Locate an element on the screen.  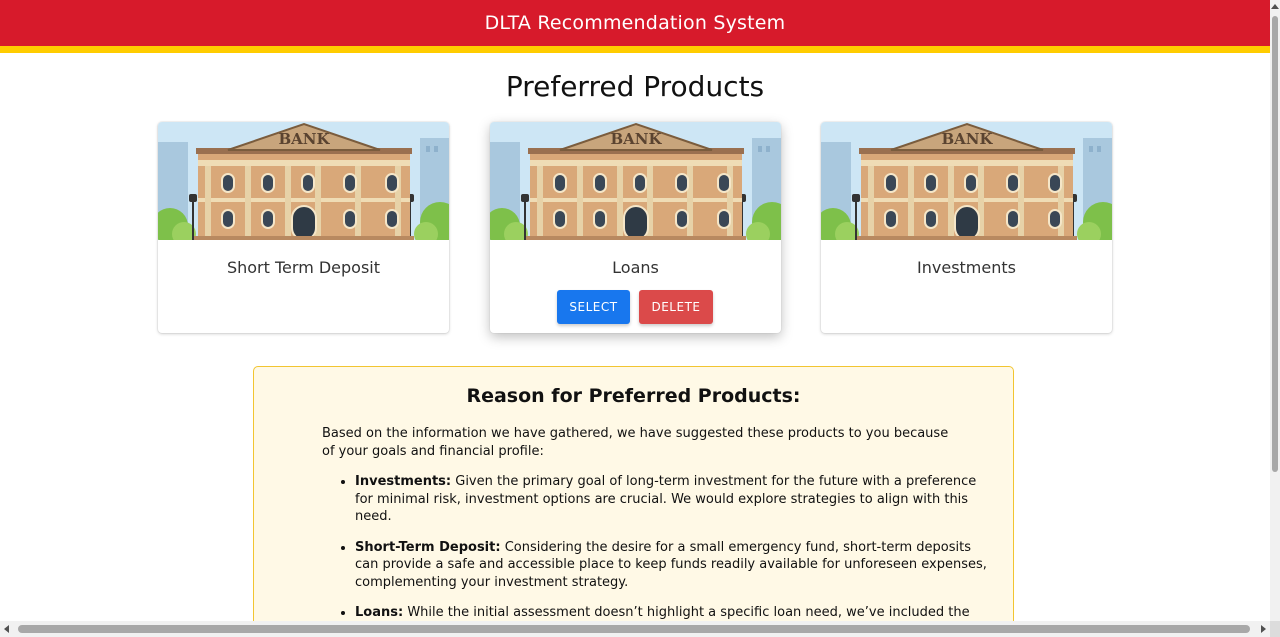
horizontal-scroll-thumb is located at coordinates (634, 629).